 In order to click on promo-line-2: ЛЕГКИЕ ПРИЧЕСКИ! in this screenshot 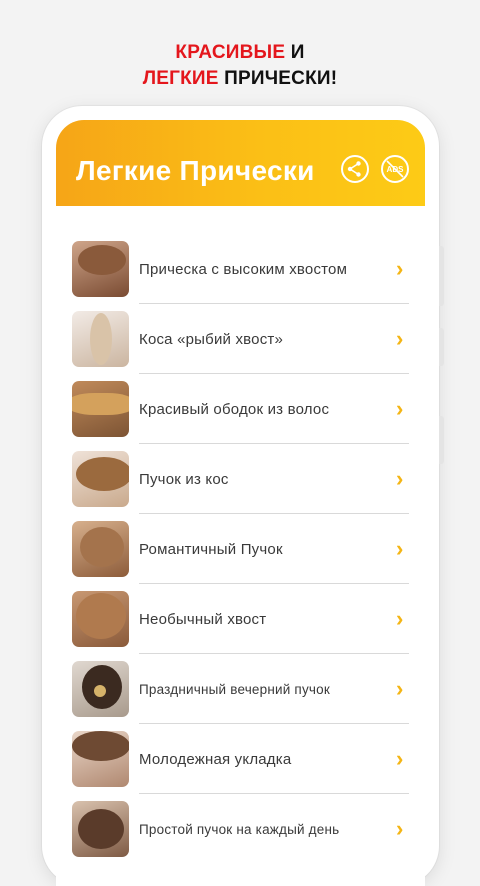, I will do `click(240, 79)`.